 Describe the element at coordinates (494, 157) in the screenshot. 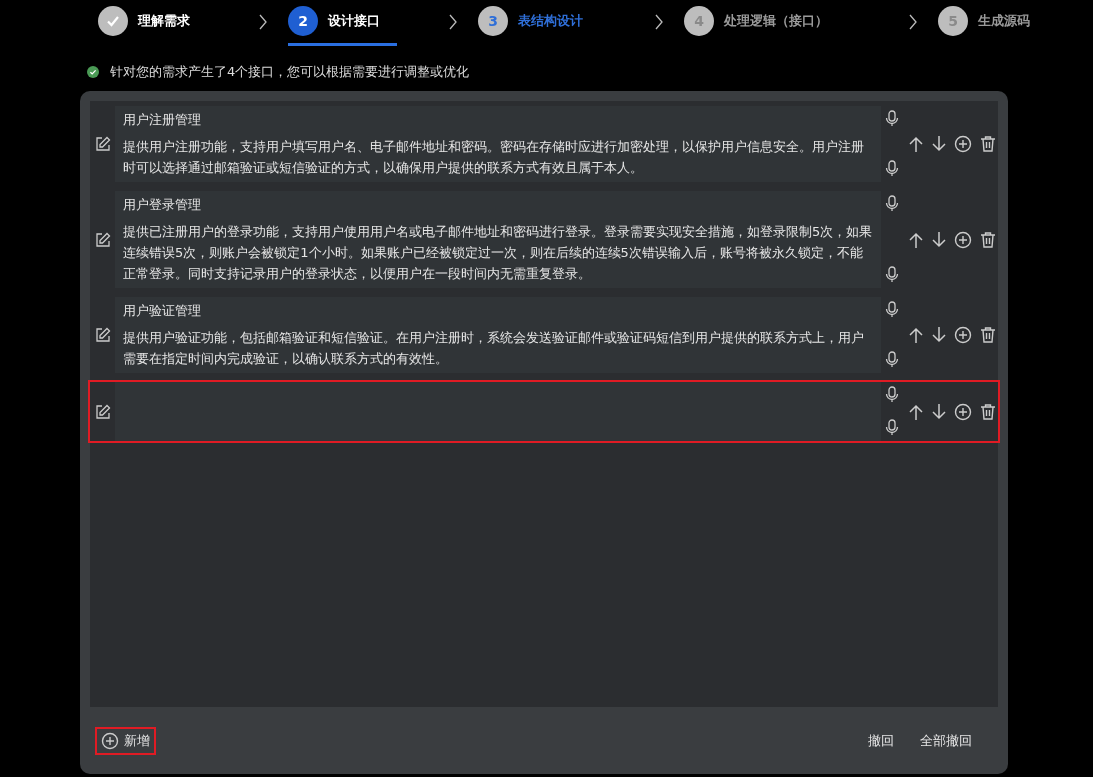

I see `interface-description: 提供用户注册功能，支持用户填写用户名、电子邮件地址和密码。密码在存储时应进行加密处理，以保护用户信息安全。用户注册时可以选择通过邮箱验证或短信验证的方式，以确保用户提供的联系方式有效且属于本人。` at that location.